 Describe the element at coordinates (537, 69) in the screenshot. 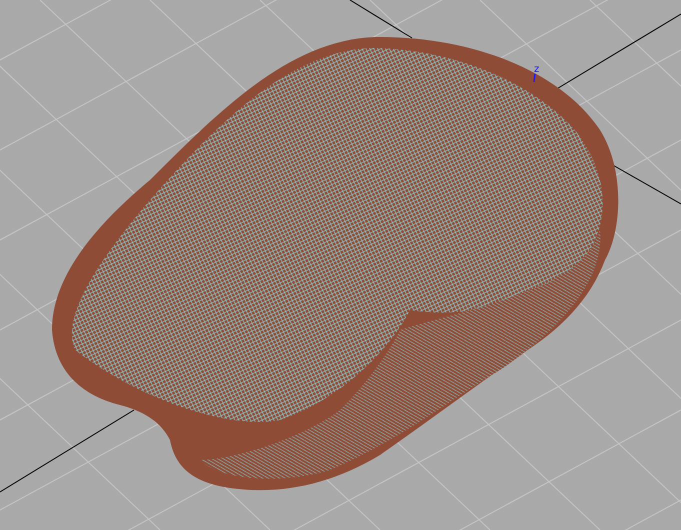

I see `axis-label: z` at that location.